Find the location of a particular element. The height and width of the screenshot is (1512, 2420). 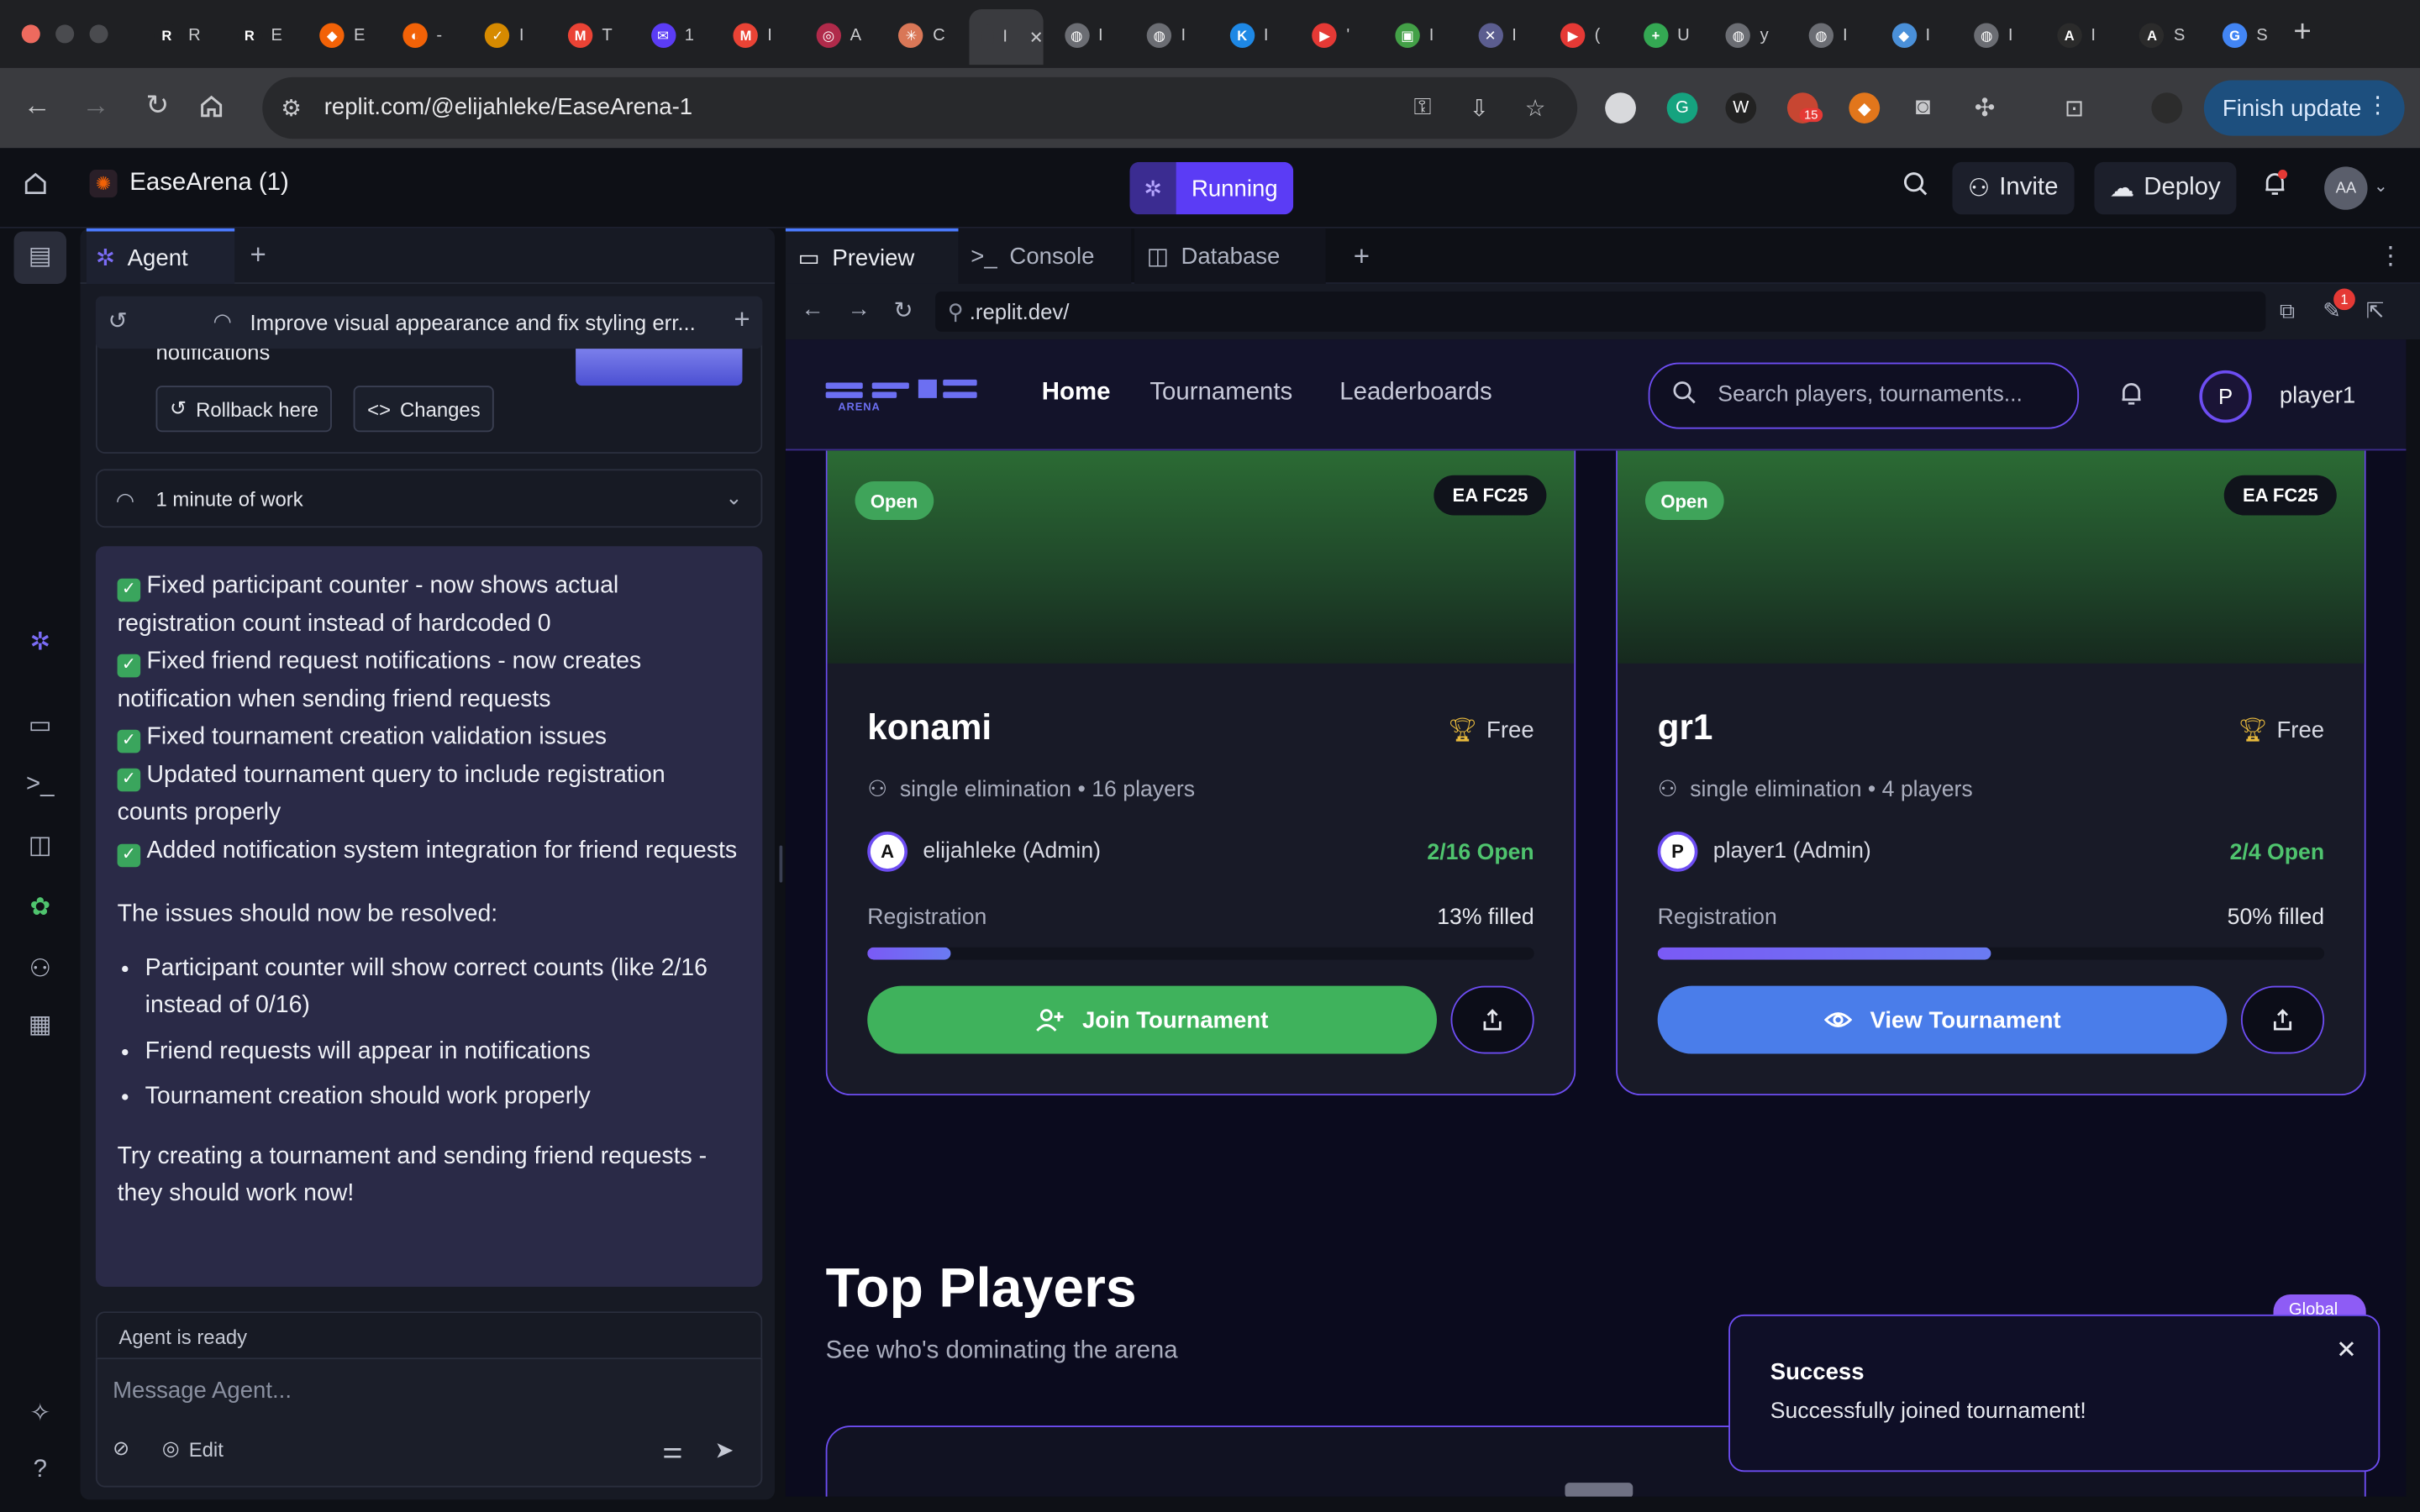

changes-button: <> Changes is located at coordinates (424, 409).